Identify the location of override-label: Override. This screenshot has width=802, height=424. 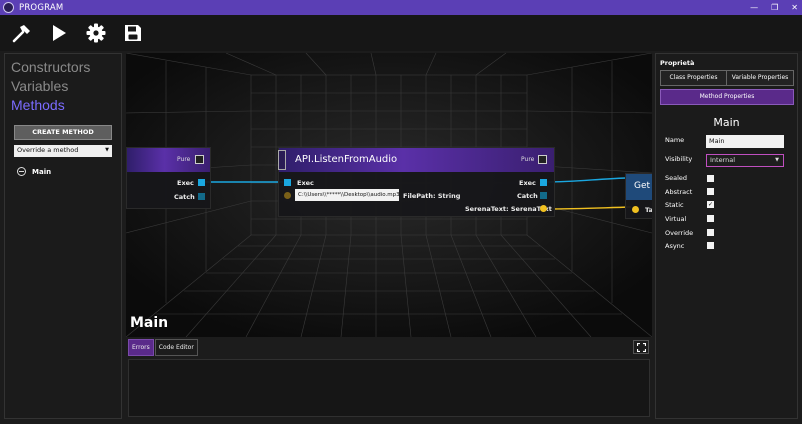
(679, 233).